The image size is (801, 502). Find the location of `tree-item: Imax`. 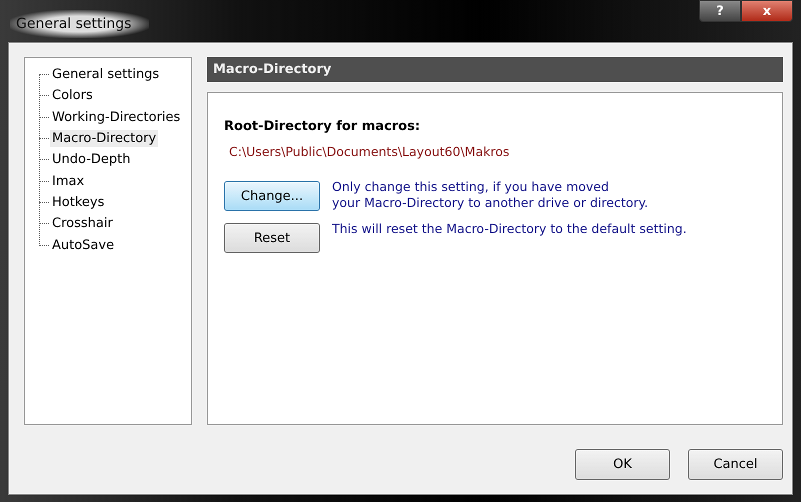

tree-item: Imax is located at coordinates (68, 181).